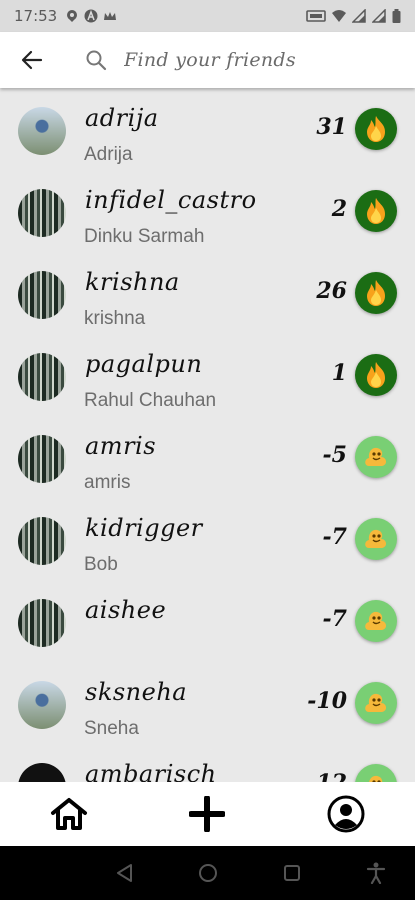 The height and width of the screenshot is (900, 415). What do you see at coordinates (72, 16) in the screenshot?
I see `location-icon` at bounding box center [72, 16].